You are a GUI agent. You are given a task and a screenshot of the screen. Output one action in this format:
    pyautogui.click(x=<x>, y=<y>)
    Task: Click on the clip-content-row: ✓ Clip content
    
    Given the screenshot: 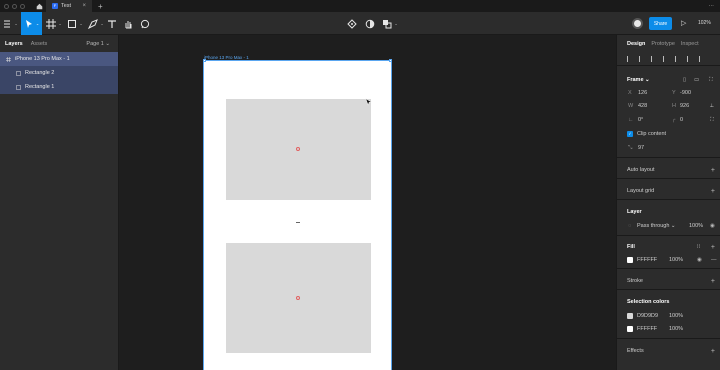 What is the action you would take?
    pyautogui.click(x=668, y=134)
    